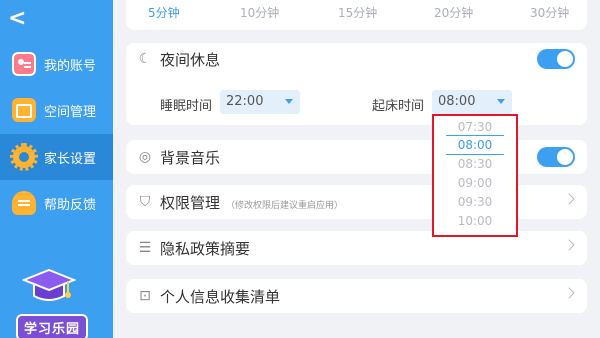 This screenshot has height=338, width=600. What do you see at coordinates (190, 60) in the screenshot?
I see `night-rest-title: 夜间休息` at bounding box center [190, 60].